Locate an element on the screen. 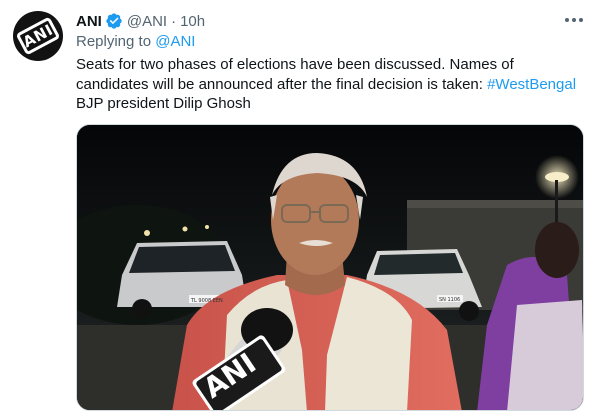 The image size is (600, 418). license-plate-right: SN 1106 is located at coordinates (449, 300).